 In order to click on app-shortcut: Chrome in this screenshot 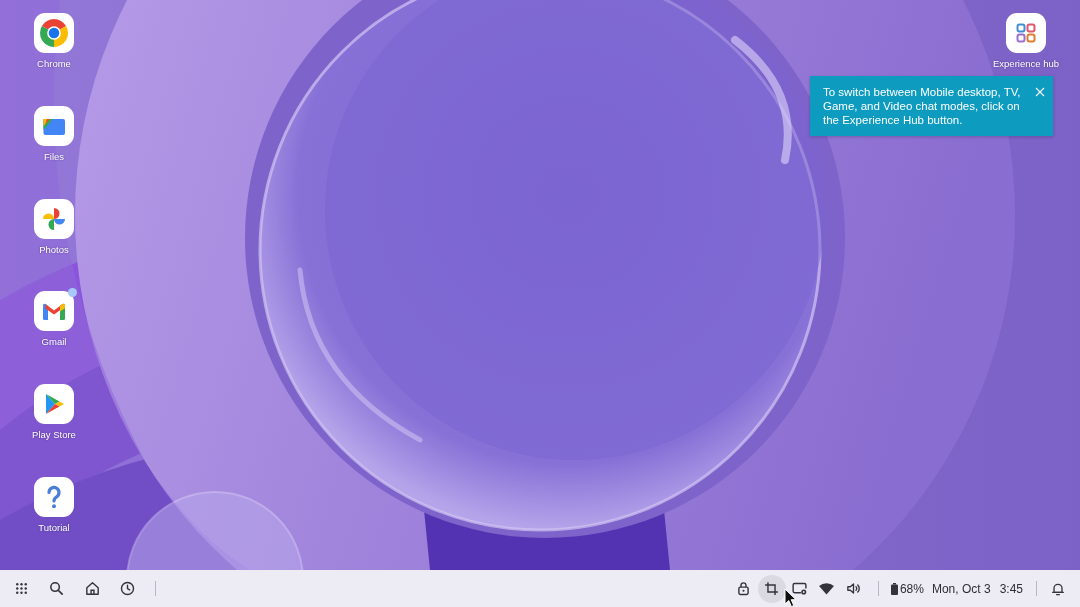, I will do `click(54, 41)`.